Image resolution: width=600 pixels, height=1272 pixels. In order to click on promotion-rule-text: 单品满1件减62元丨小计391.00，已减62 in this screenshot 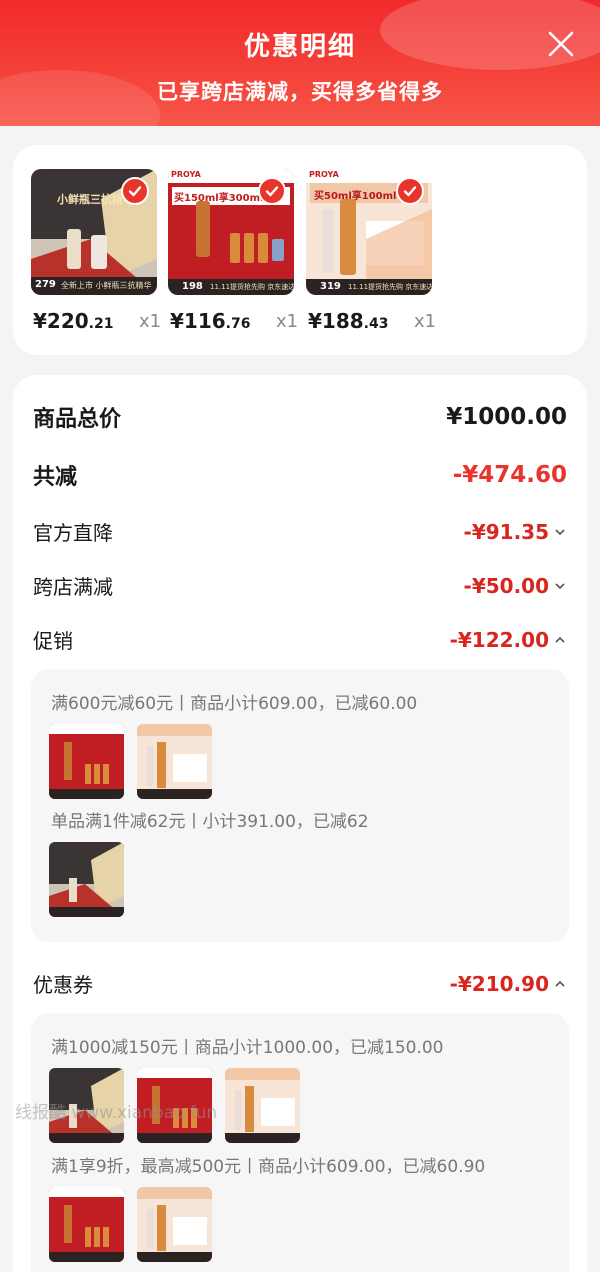, I will do `click(210, 822)`.